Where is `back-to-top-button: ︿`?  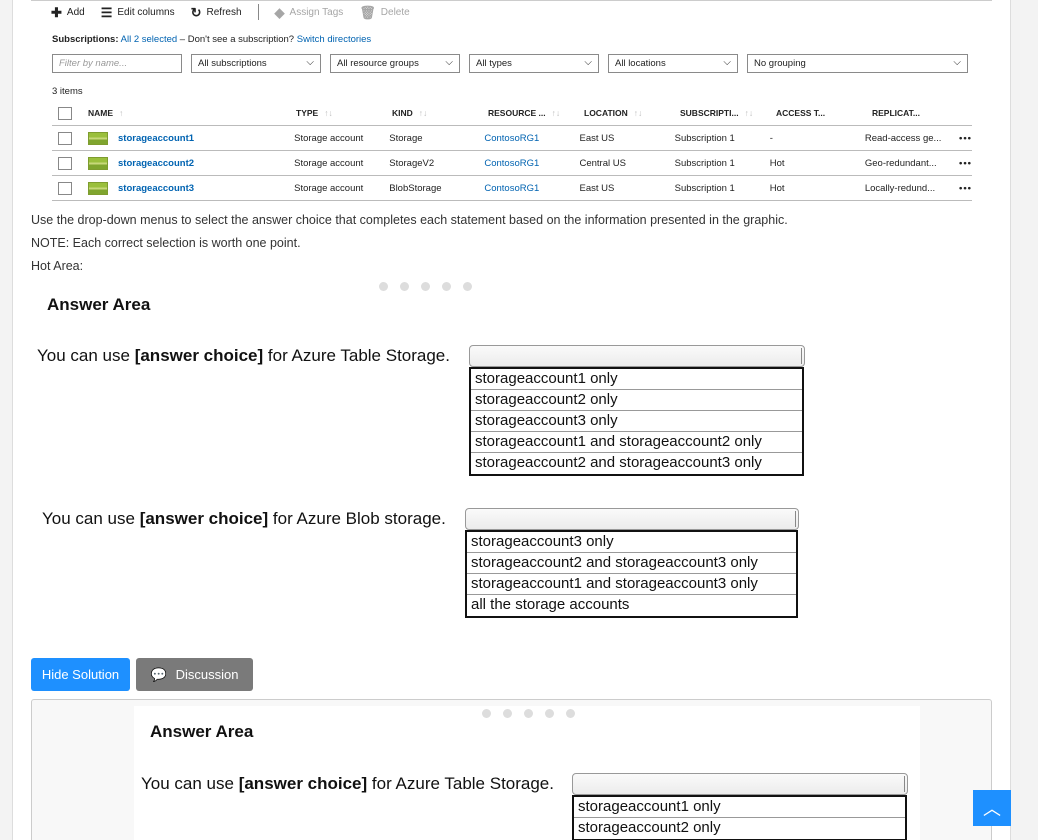 back-to-top-button: ︿ is located at coordinates (992, 808).